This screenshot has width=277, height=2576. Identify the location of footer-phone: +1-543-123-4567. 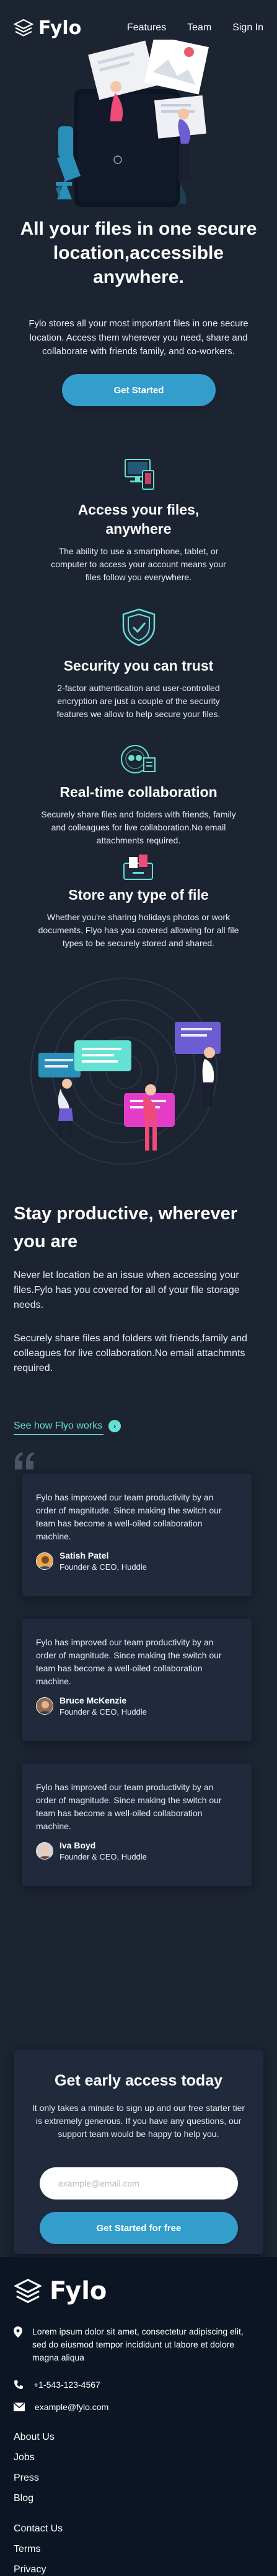
(57, 2384).